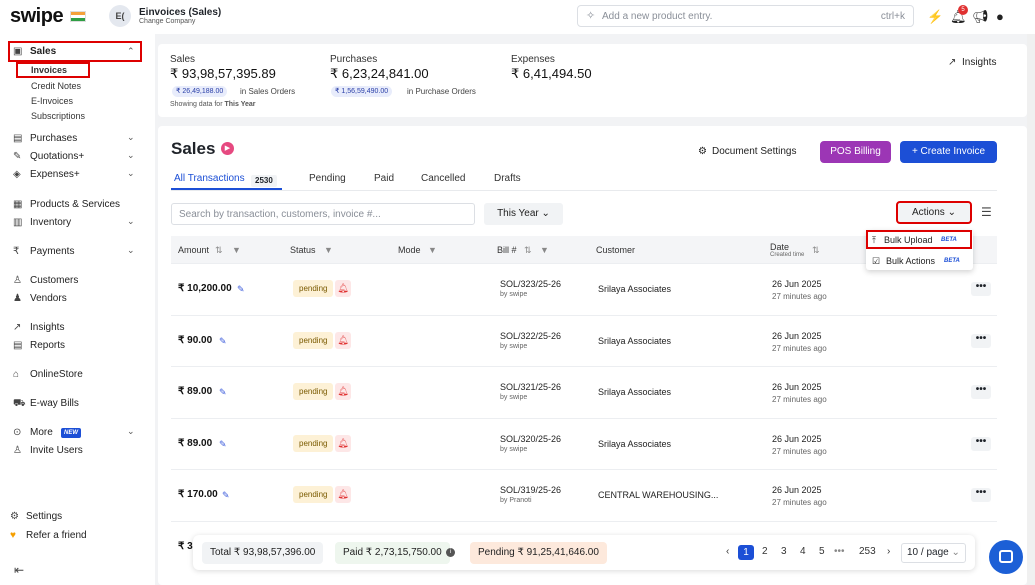  What do you see at coordinates (888, 551) in the screenshot?
I see `next-page-icon: ›` at bounding box center [888, 551].